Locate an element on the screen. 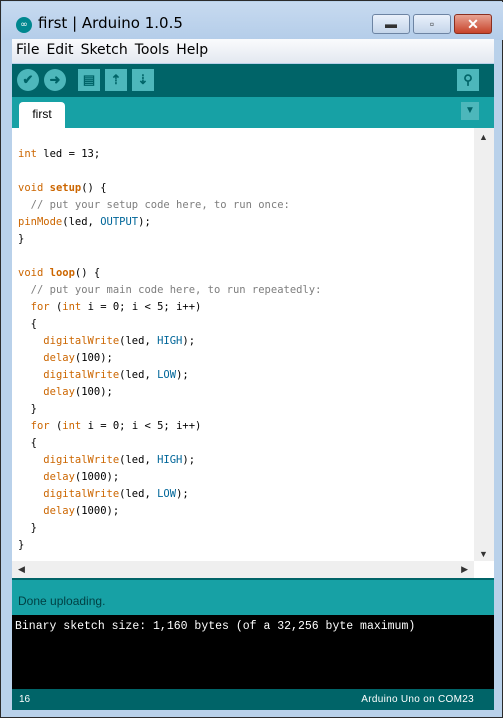 The width and height of the screenshot is (503, 718). menu-bar: File Edit Sketch Tools Help is located at coordinates (253, 51).